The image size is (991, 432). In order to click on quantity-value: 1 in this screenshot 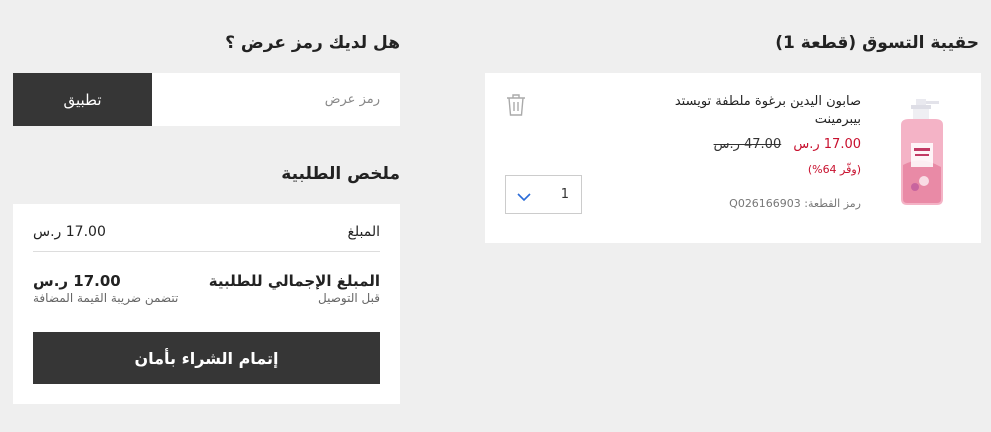, I will do `click(564, 194)`.